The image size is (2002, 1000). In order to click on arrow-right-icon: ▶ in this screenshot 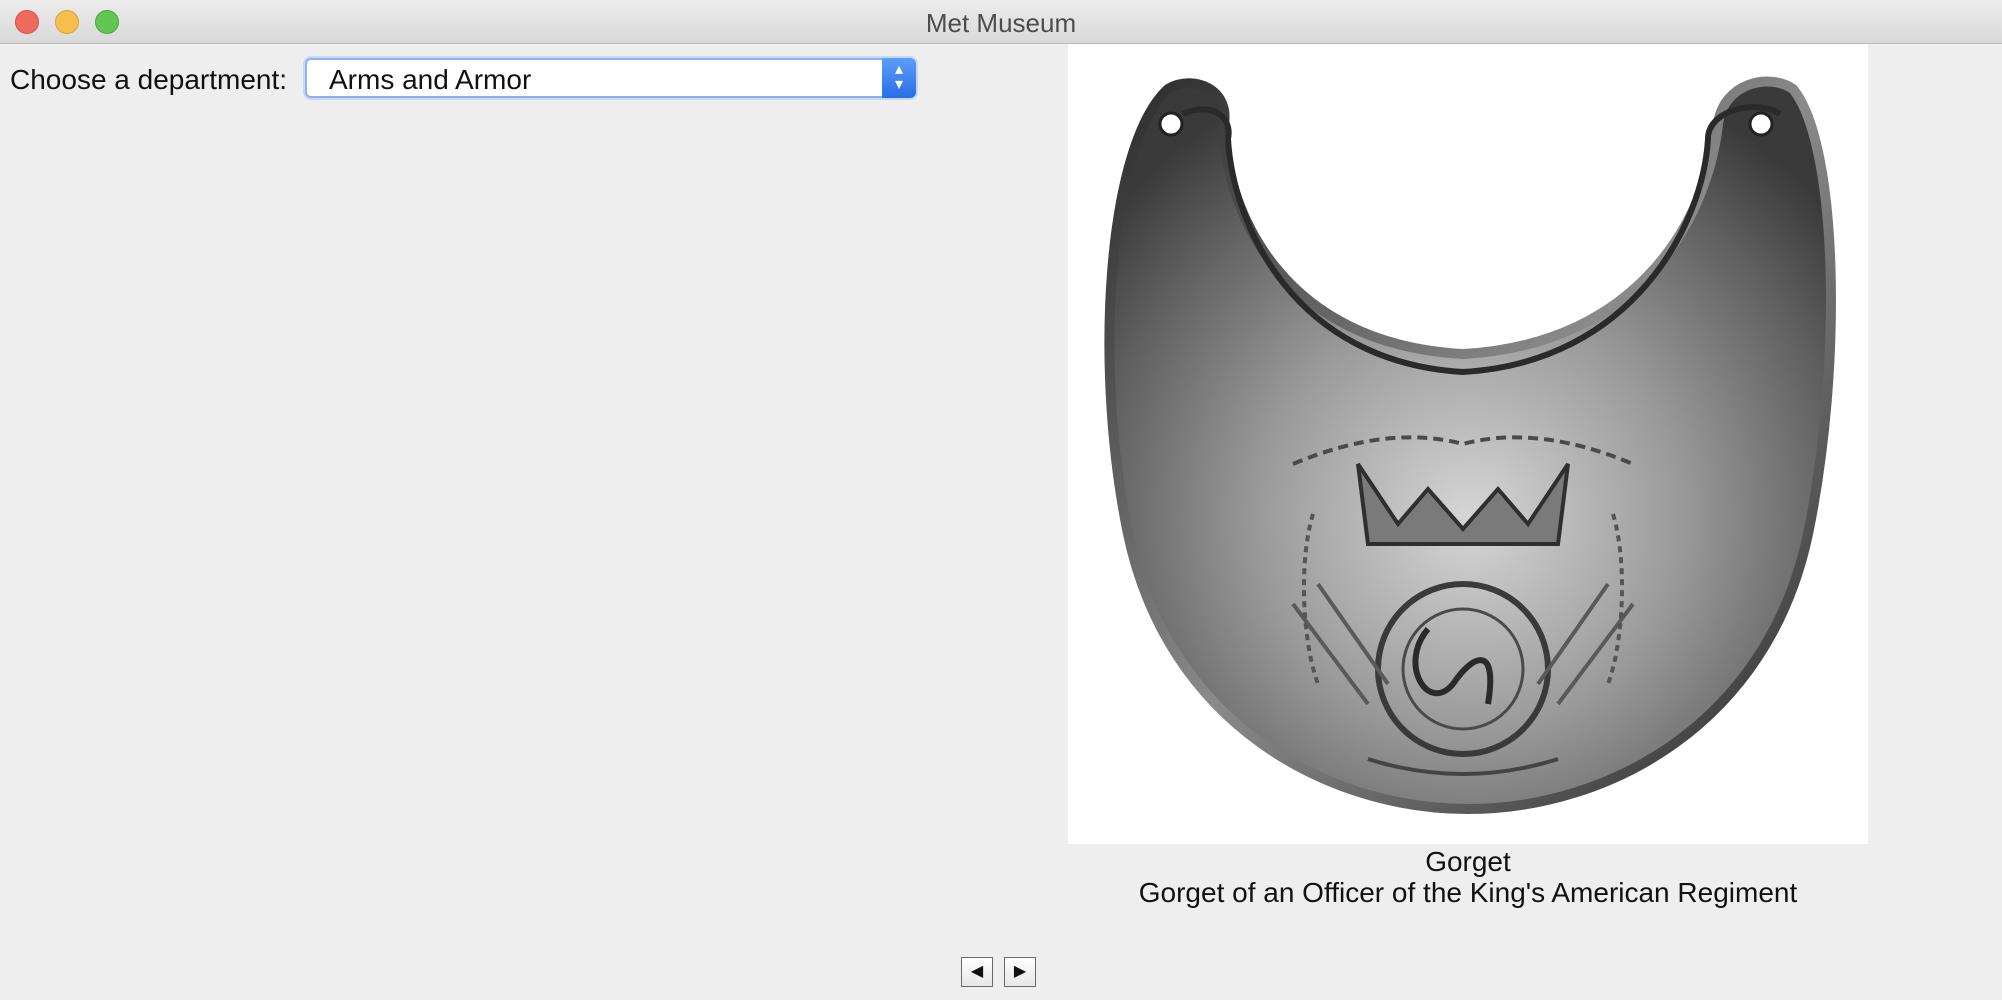, I will do `click(1020, 971)`.